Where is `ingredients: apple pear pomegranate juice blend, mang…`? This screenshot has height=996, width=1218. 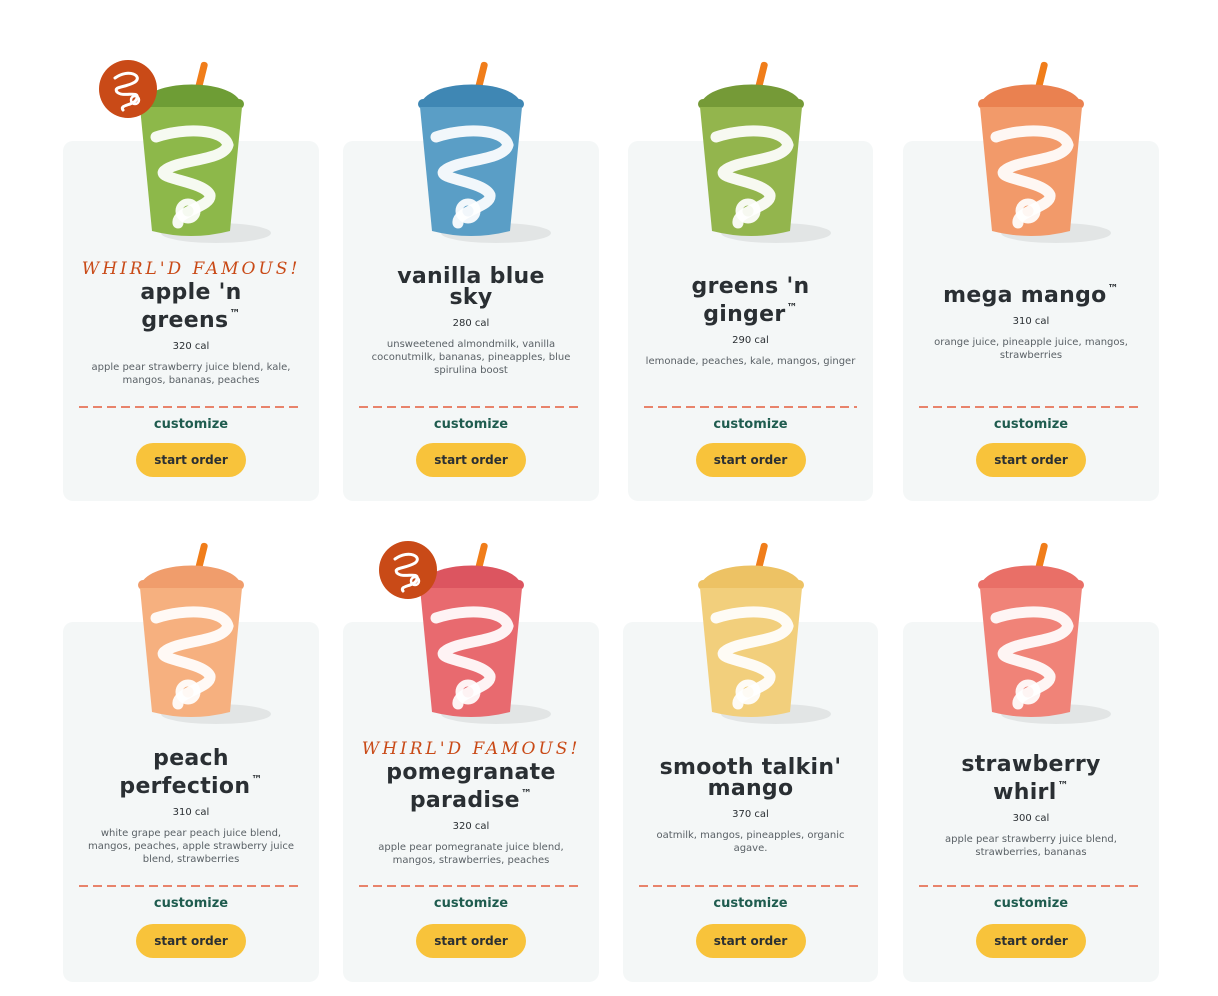 ingredients: apple pear pomegranate juice blend, mang… is located at coordinates (471, 854).